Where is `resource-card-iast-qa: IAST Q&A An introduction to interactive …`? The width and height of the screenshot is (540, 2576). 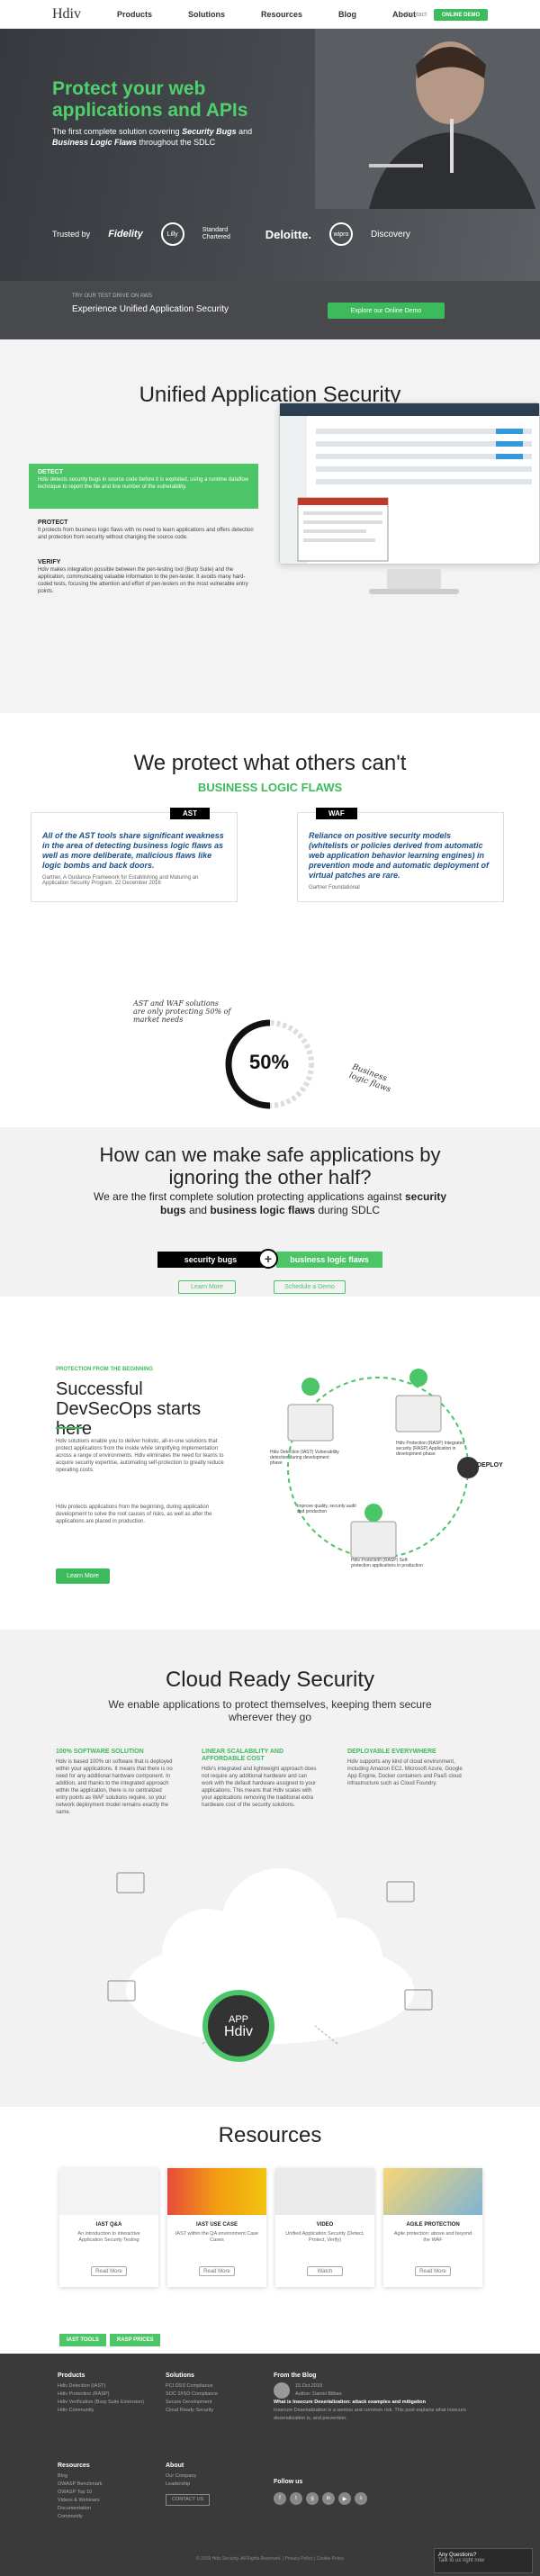
resource-card-iast-qa: IAST Q&A An introduction to interactive … is located at coordinates (108, 2227).